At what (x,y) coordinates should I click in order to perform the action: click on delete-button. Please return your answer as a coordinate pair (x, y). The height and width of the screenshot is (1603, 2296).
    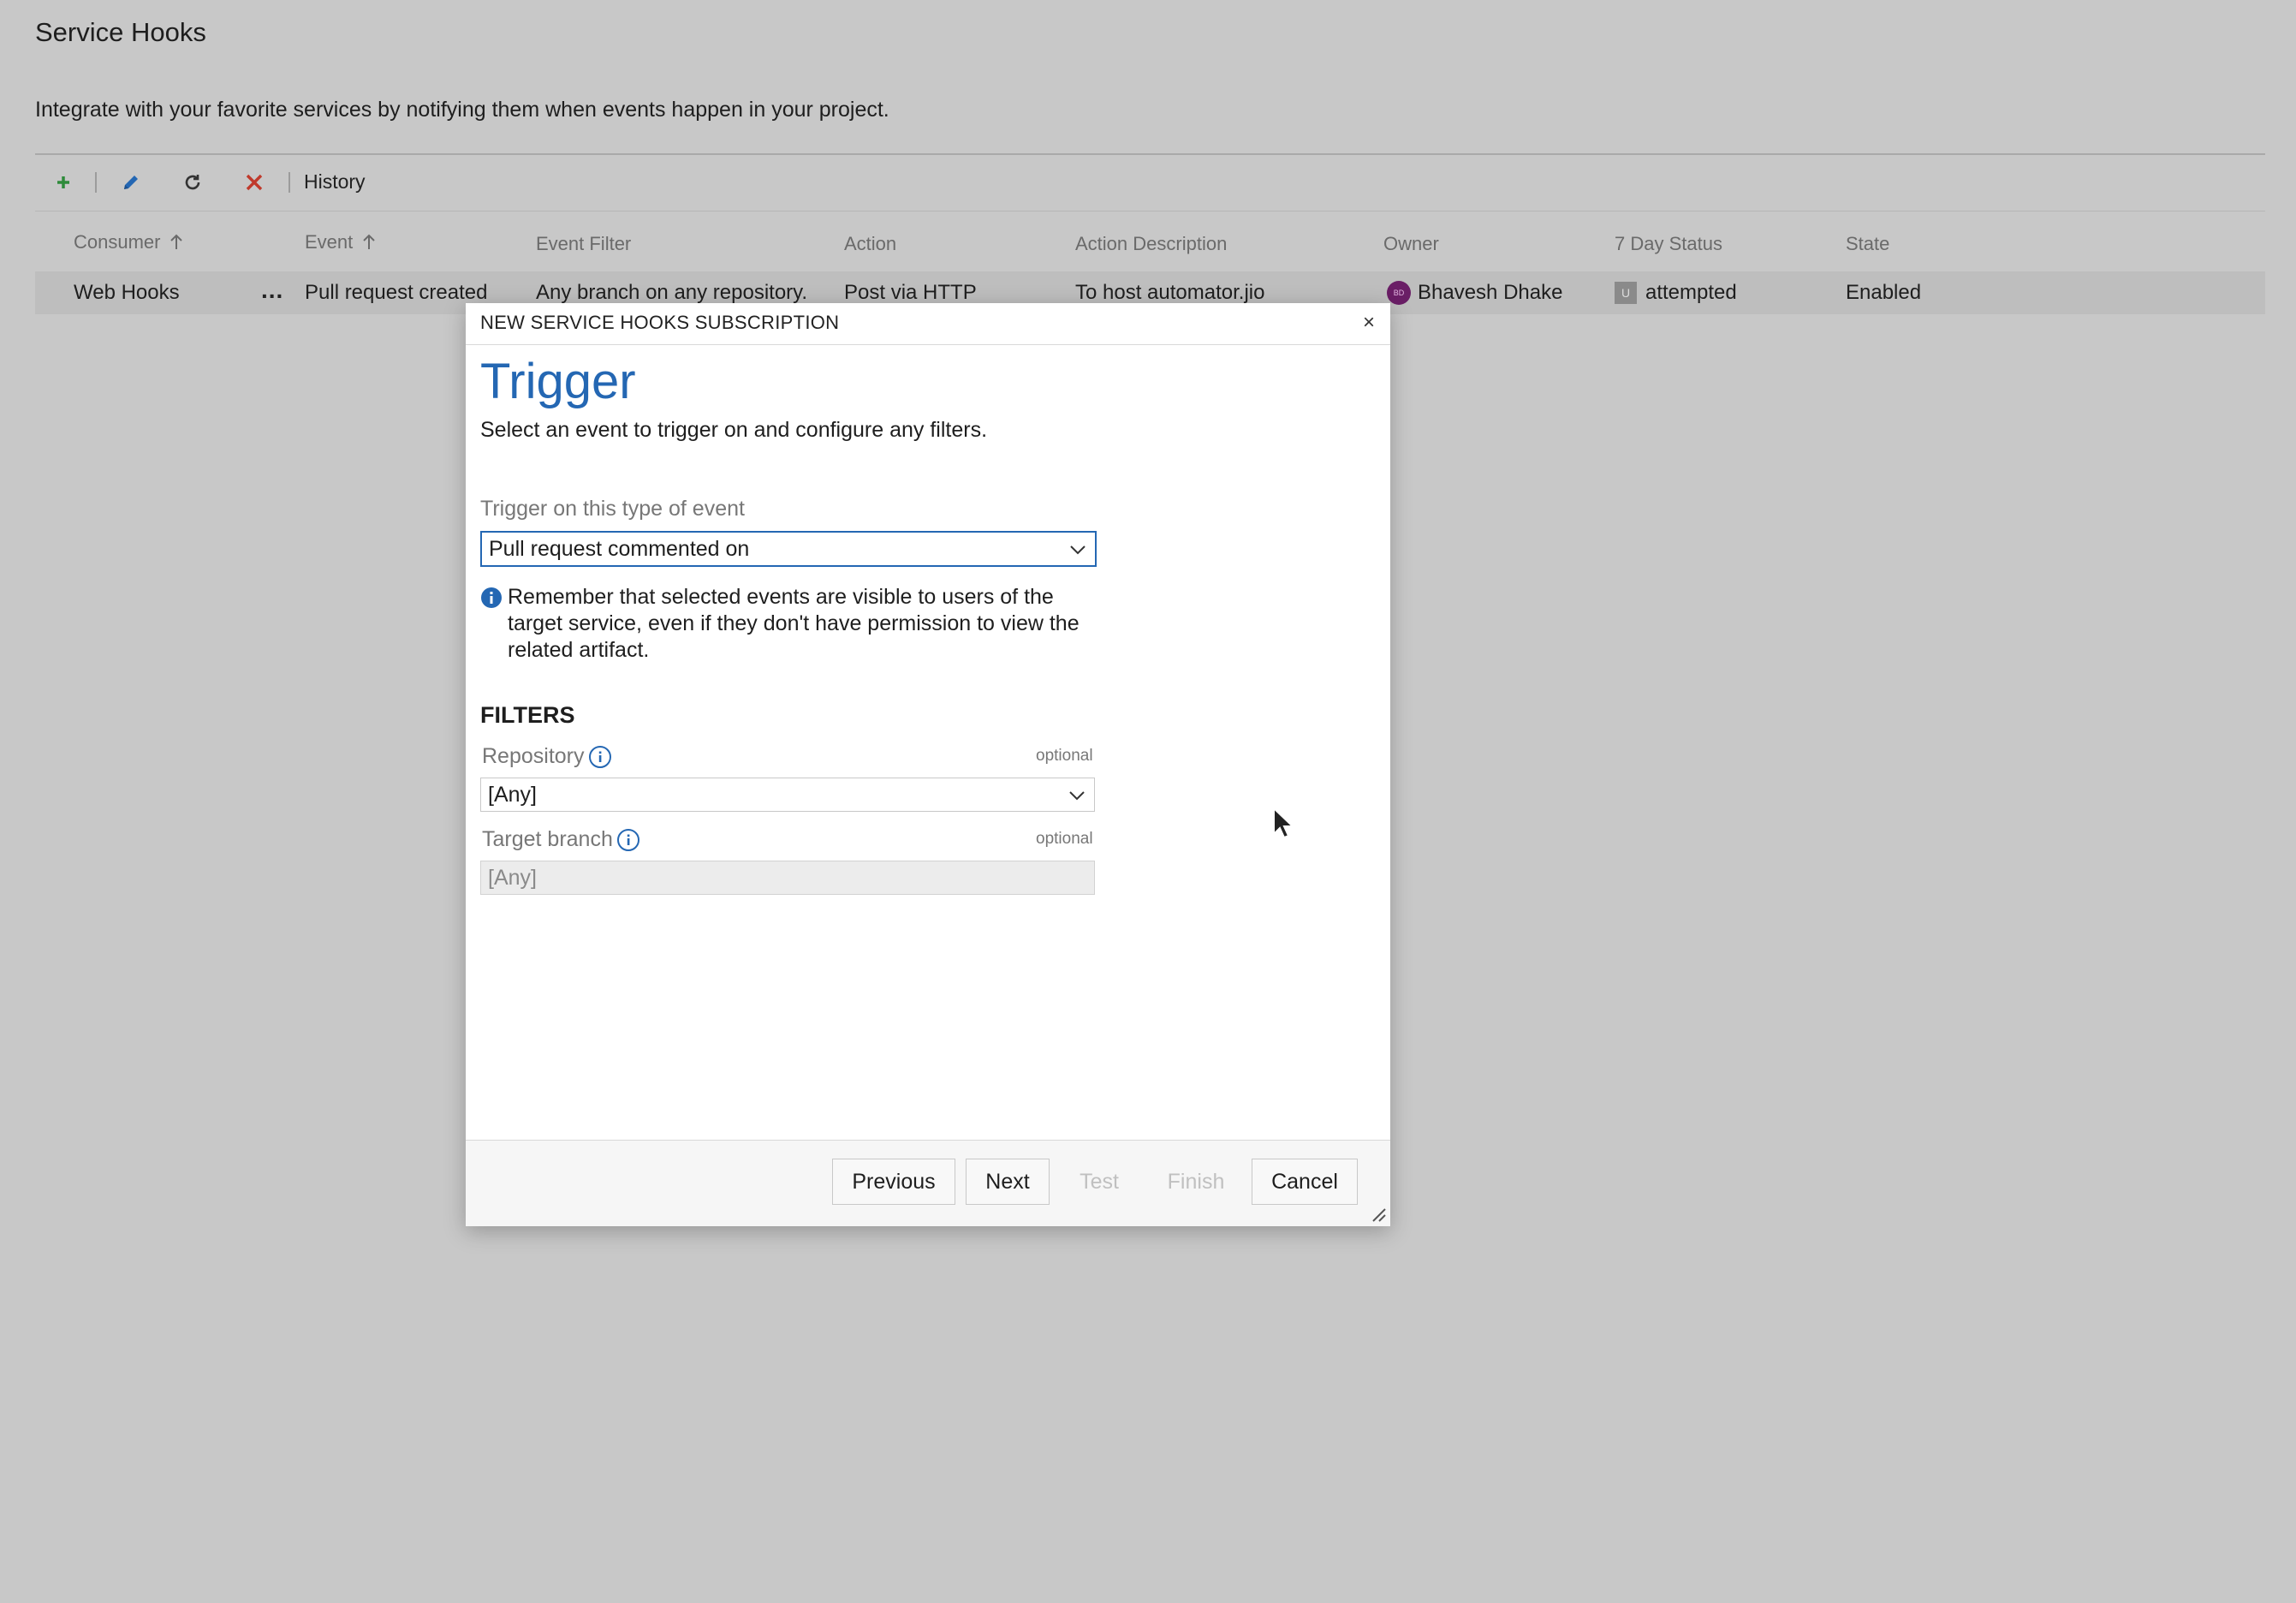
    Looking at the image, I should click on (254, 182).